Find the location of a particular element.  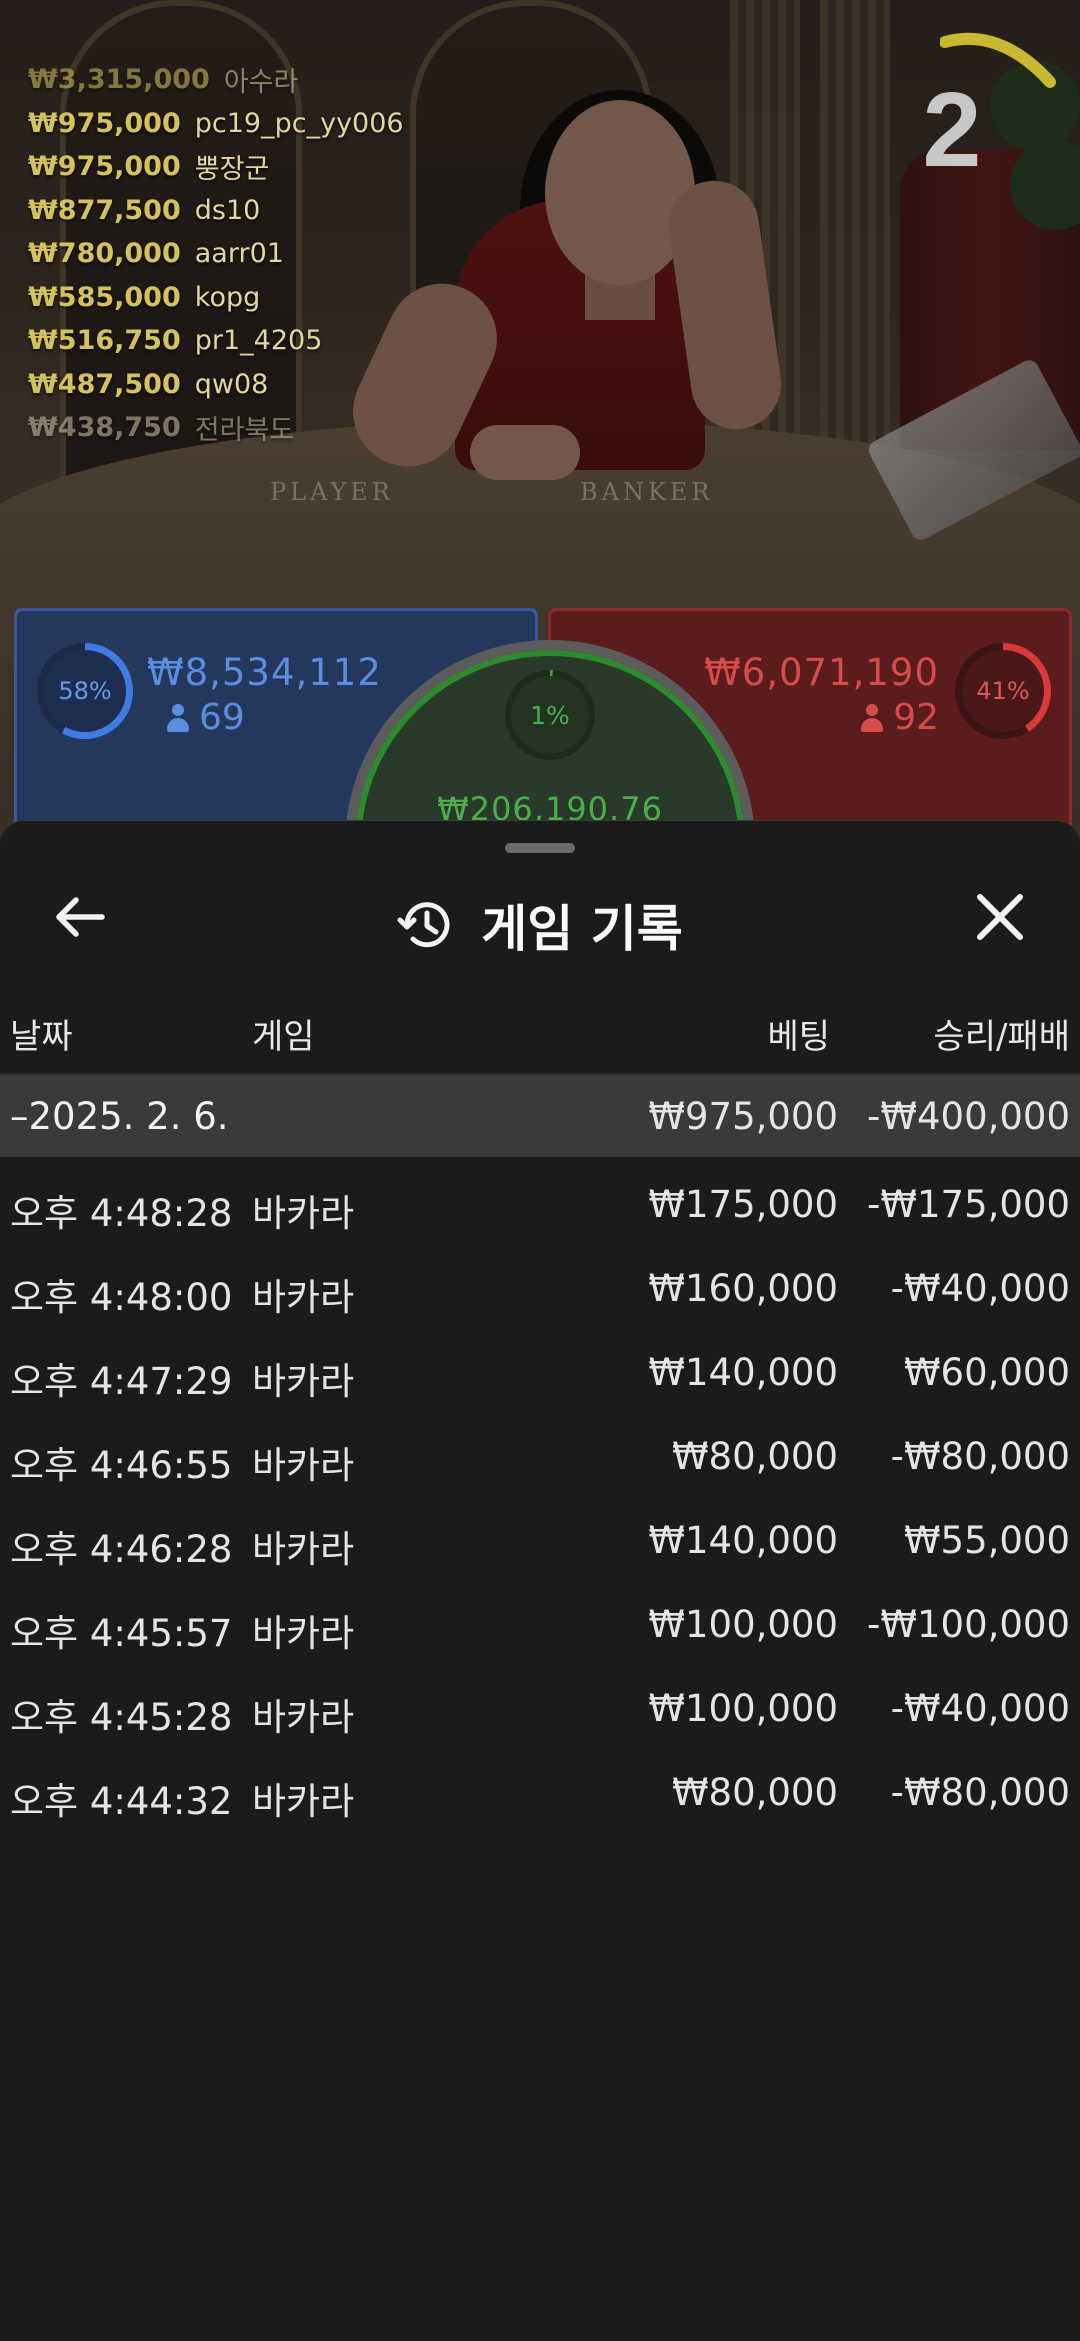

sheet-title: 게임 기록 is located at coordinates (582, 929).